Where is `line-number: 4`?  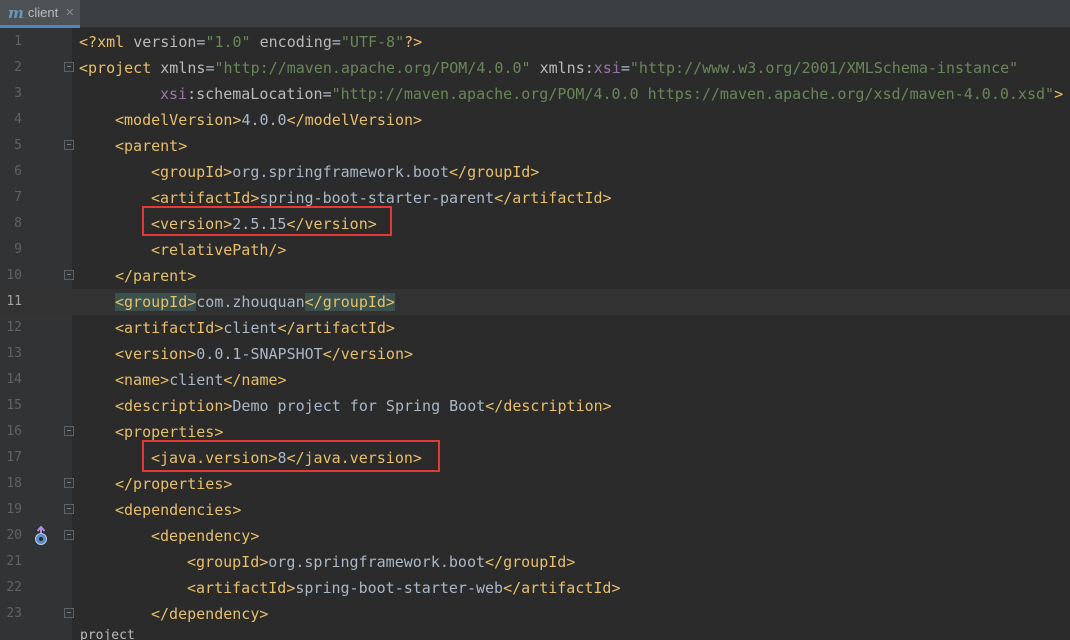 line-number: 4 is located at coordinates (18, 119).